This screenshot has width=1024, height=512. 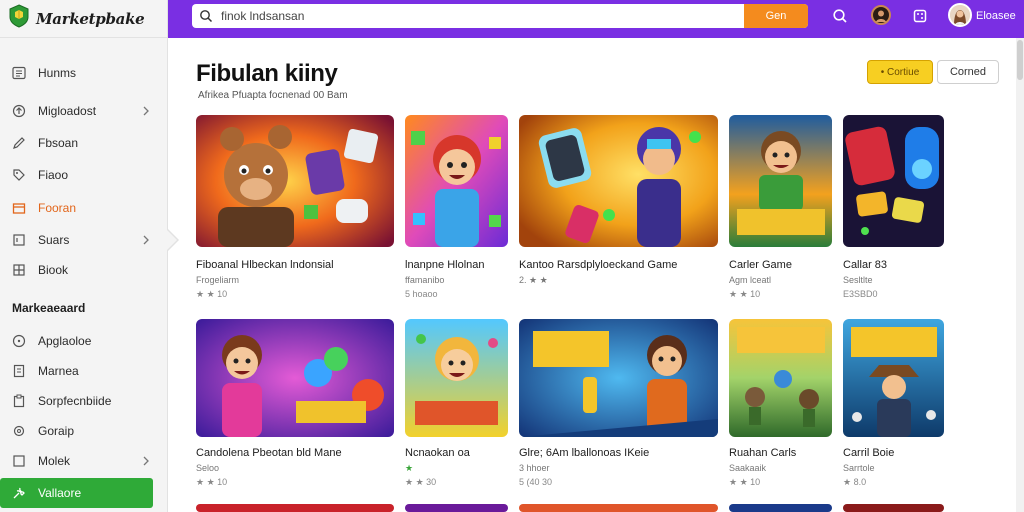 What do you see at coordinates (881, 15) in the screenshot?
I see `profile-avatar` at bounding box center [881, 15].